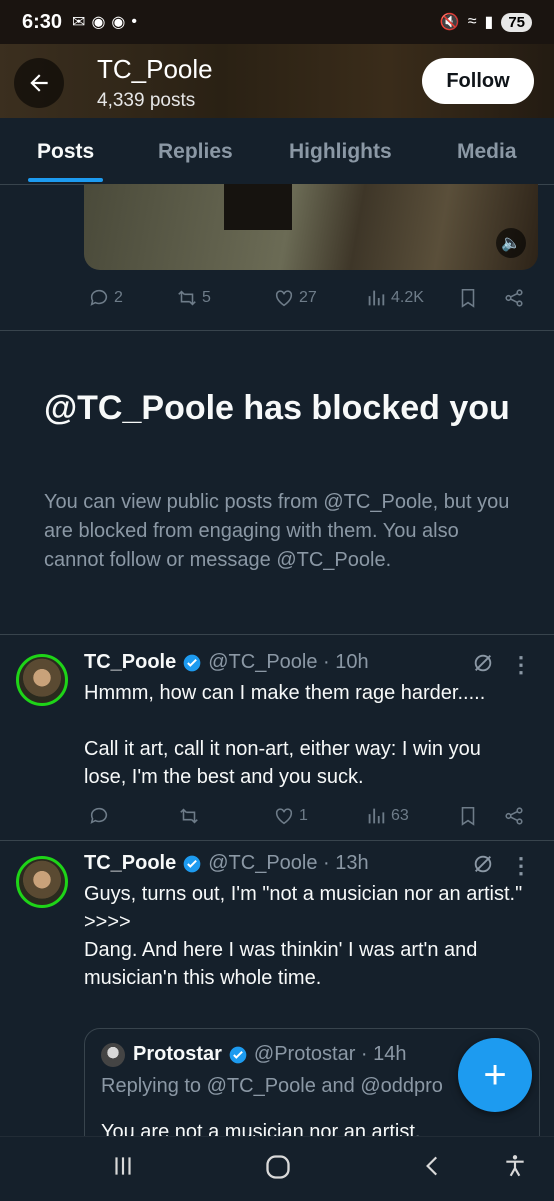  What do you see at coordinates (308, 297) in the screenshot?
I see `like-count: 27` at bounding box center [308, 297].